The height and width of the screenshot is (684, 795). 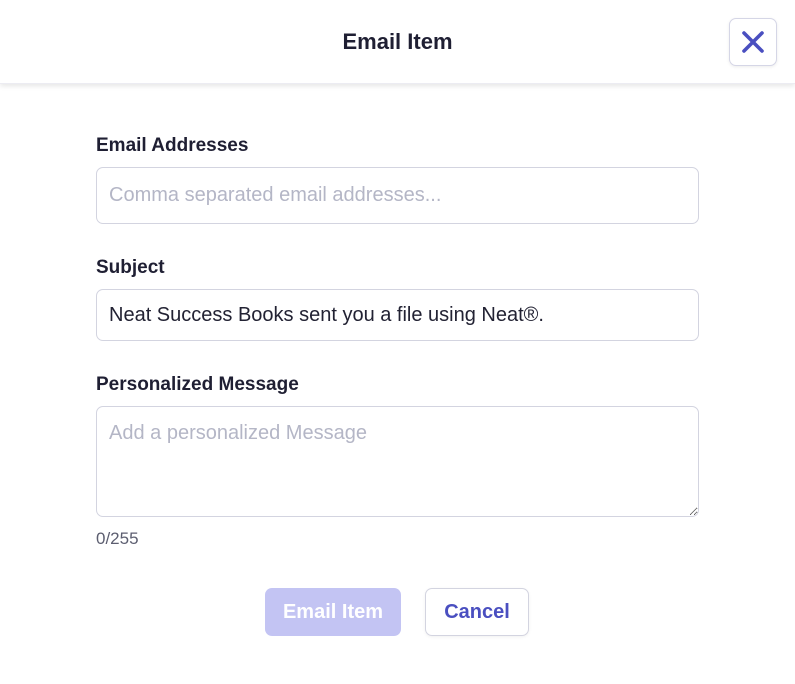 I want to click on cancel-button: Cancel, so click(x=477, y=612).